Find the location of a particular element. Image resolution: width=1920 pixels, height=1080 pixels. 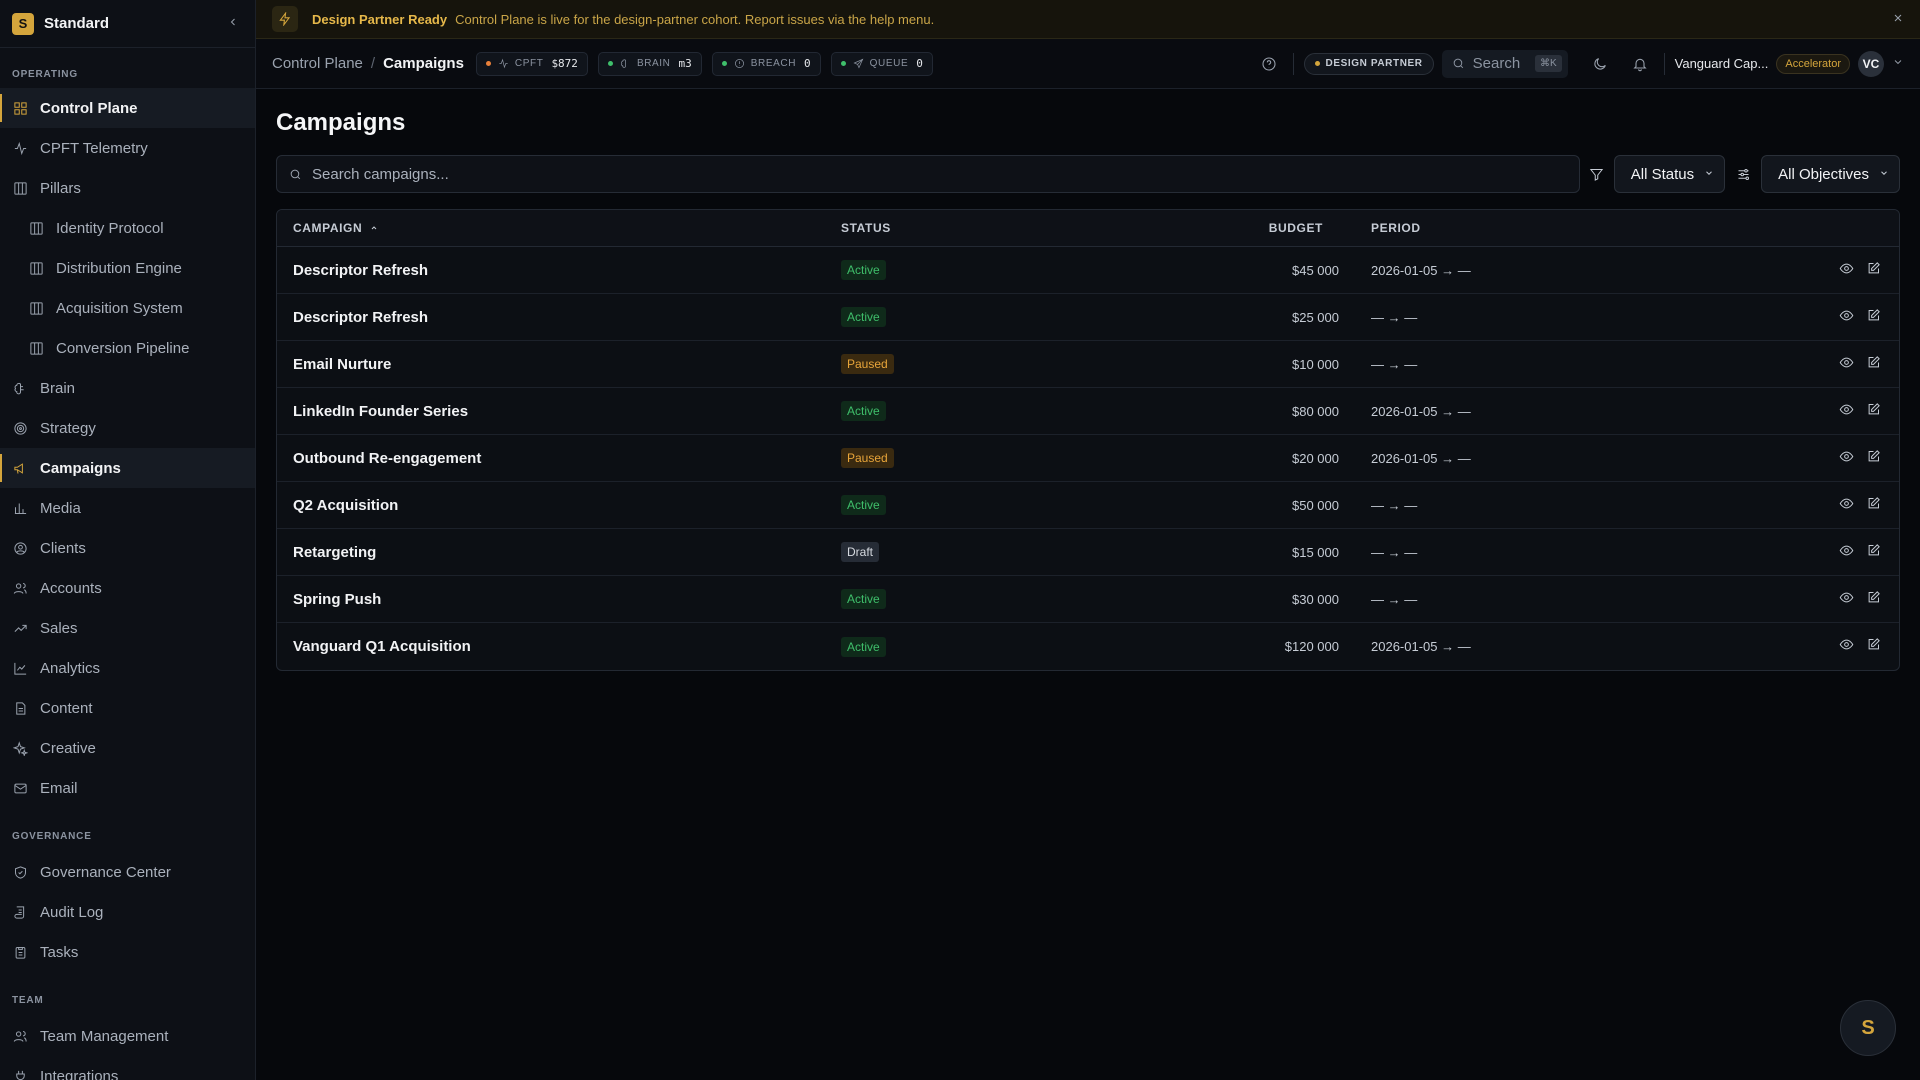

campaign-name: Q2 Acquisition is located at coordinates (559, 505).